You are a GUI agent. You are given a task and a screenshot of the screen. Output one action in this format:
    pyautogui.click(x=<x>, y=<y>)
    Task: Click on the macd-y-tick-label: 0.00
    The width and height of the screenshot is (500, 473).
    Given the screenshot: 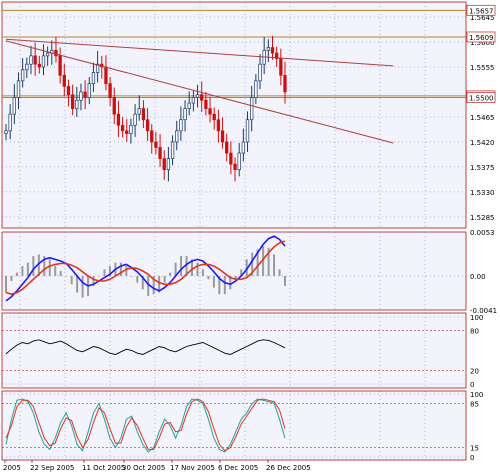 What is the action you would take?
    pyautogui.click(x=478, y=277)
    